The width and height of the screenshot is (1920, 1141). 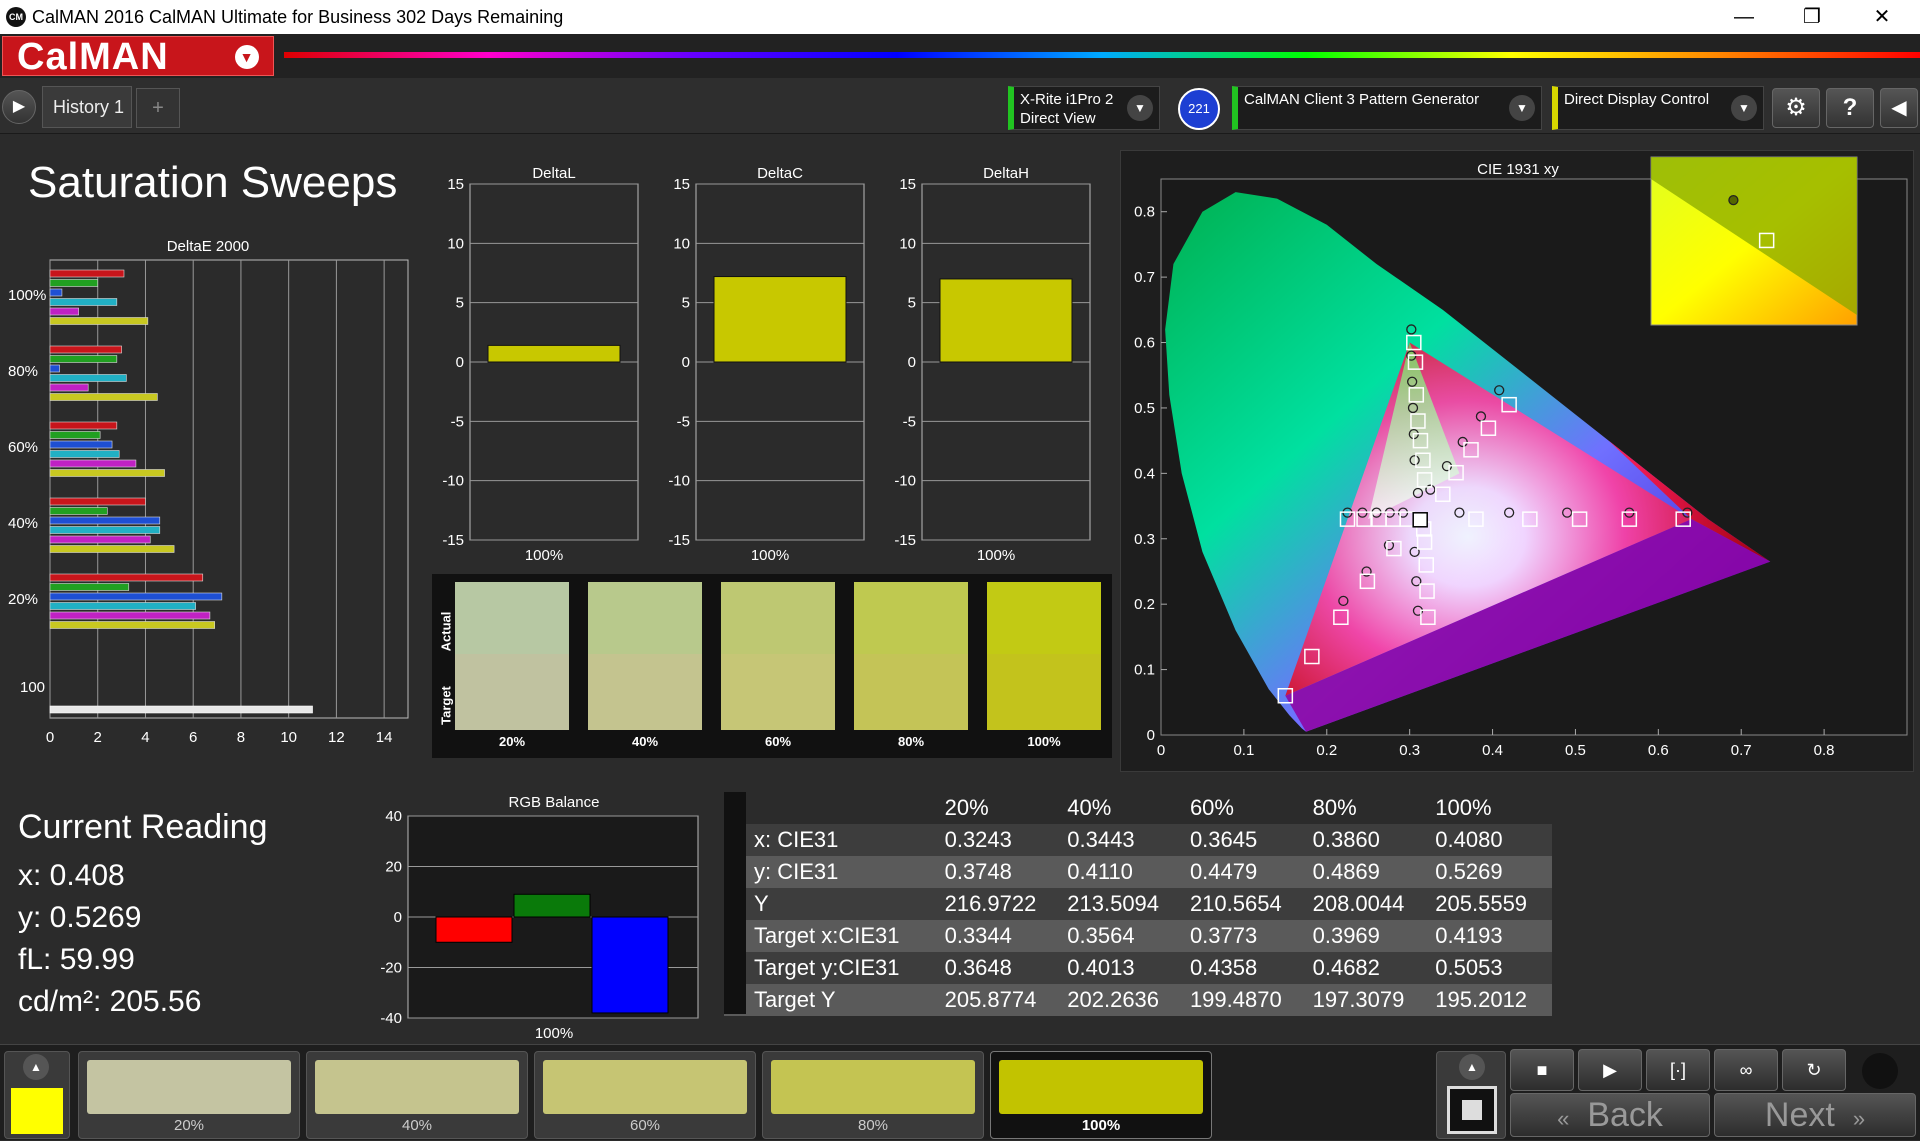 What do you see at coordinates (681, 184) in the screenshot?
I see `delta-y-tick: 15` at bounding box center [681, 184].